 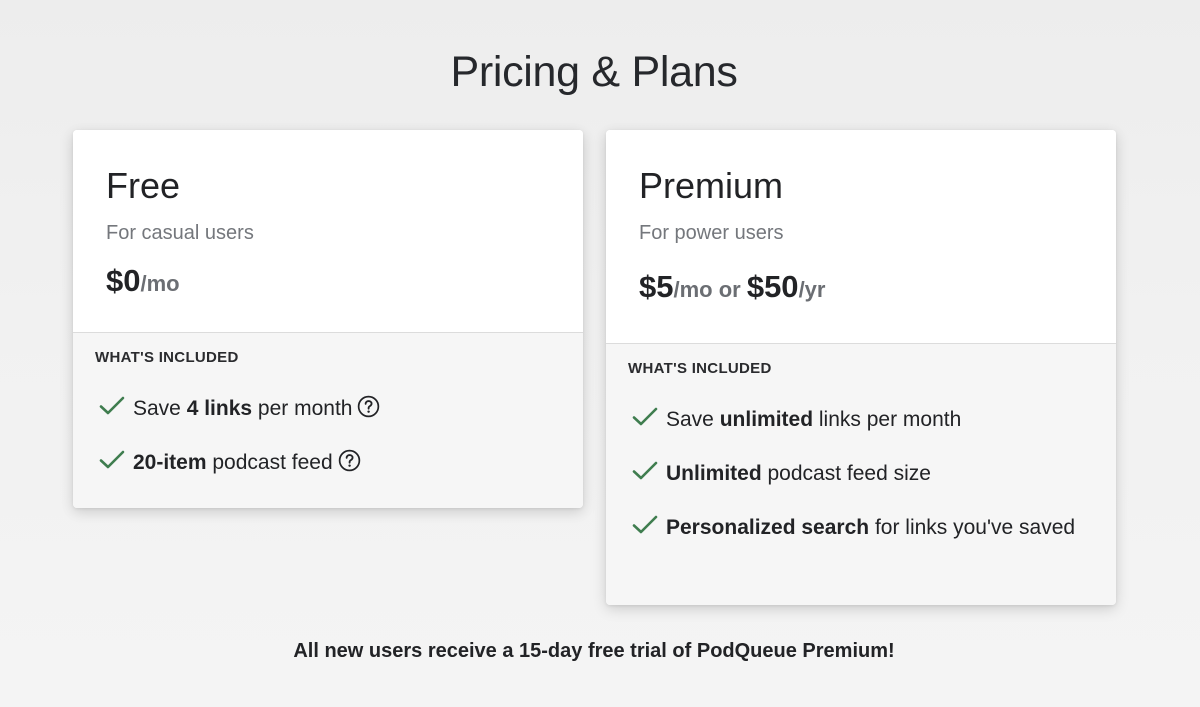 I want to click on feature-item: 20-item podcast feed, so click(x=328, y=462).